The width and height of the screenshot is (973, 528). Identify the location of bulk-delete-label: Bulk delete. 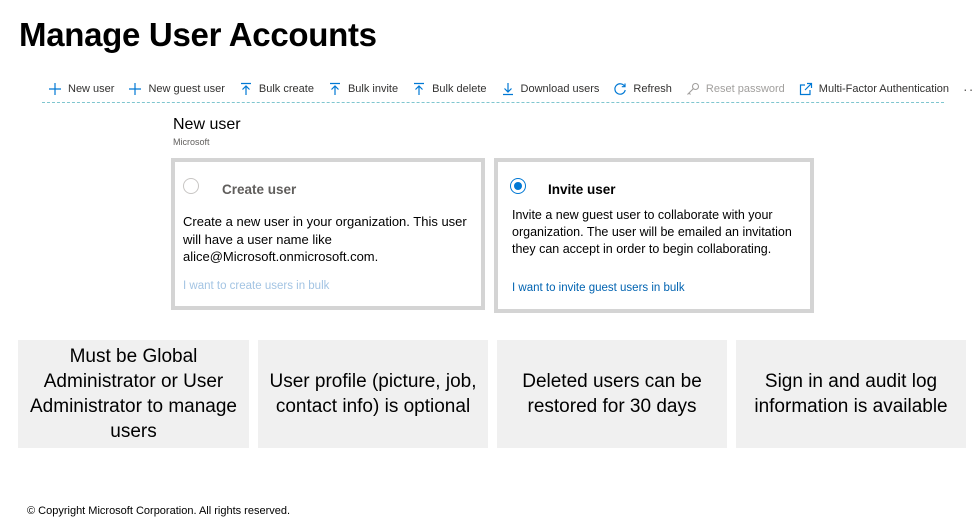
(459, 89).